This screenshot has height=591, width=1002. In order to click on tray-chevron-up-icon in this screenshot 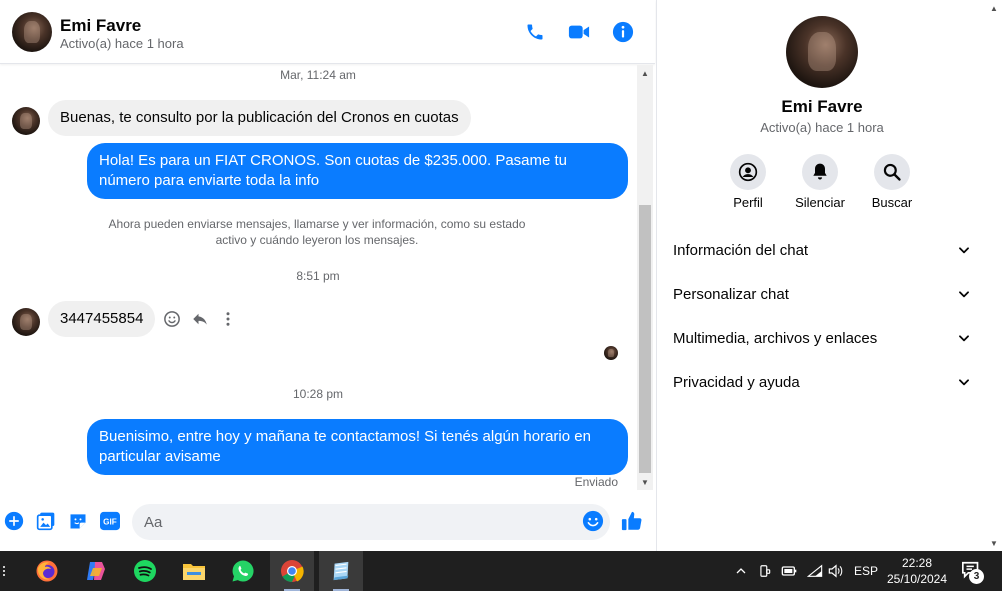, I will do `click(741, 571)`.